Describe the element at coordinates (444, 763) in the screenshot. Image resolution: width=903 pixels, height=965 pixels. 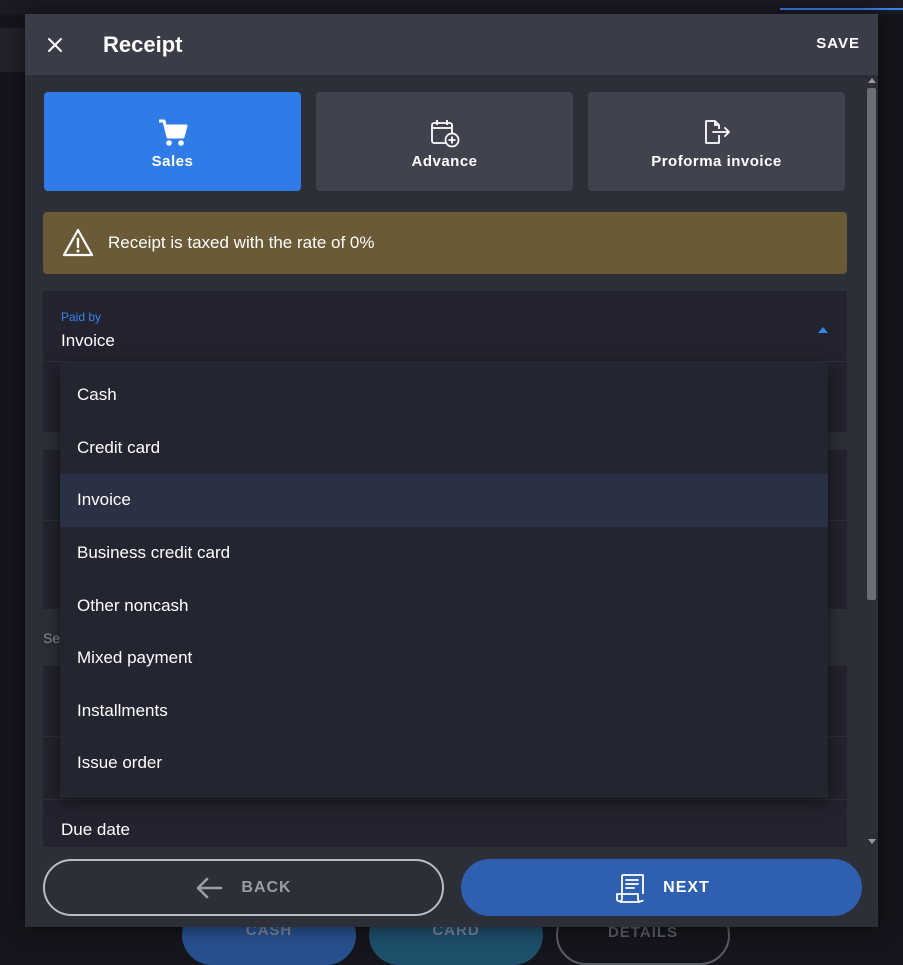
I see `menu-item-issue-order: Issue order` at that location.